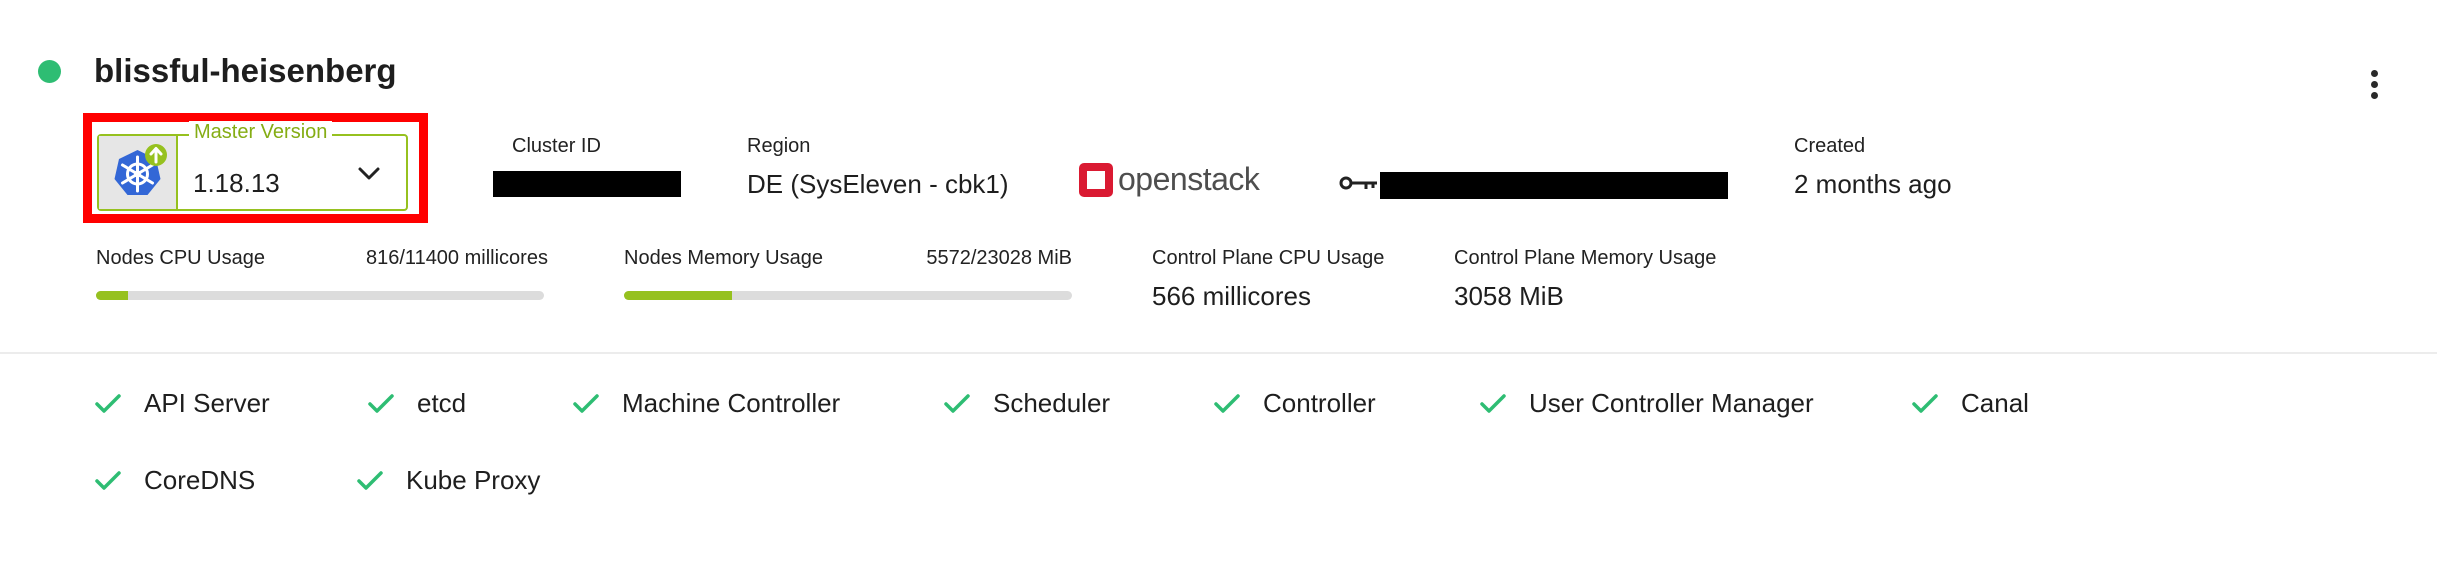 This screenshot has width=2437, height=571. I want to click on health-status-item: User Controller Manager, so click(1646, 403).